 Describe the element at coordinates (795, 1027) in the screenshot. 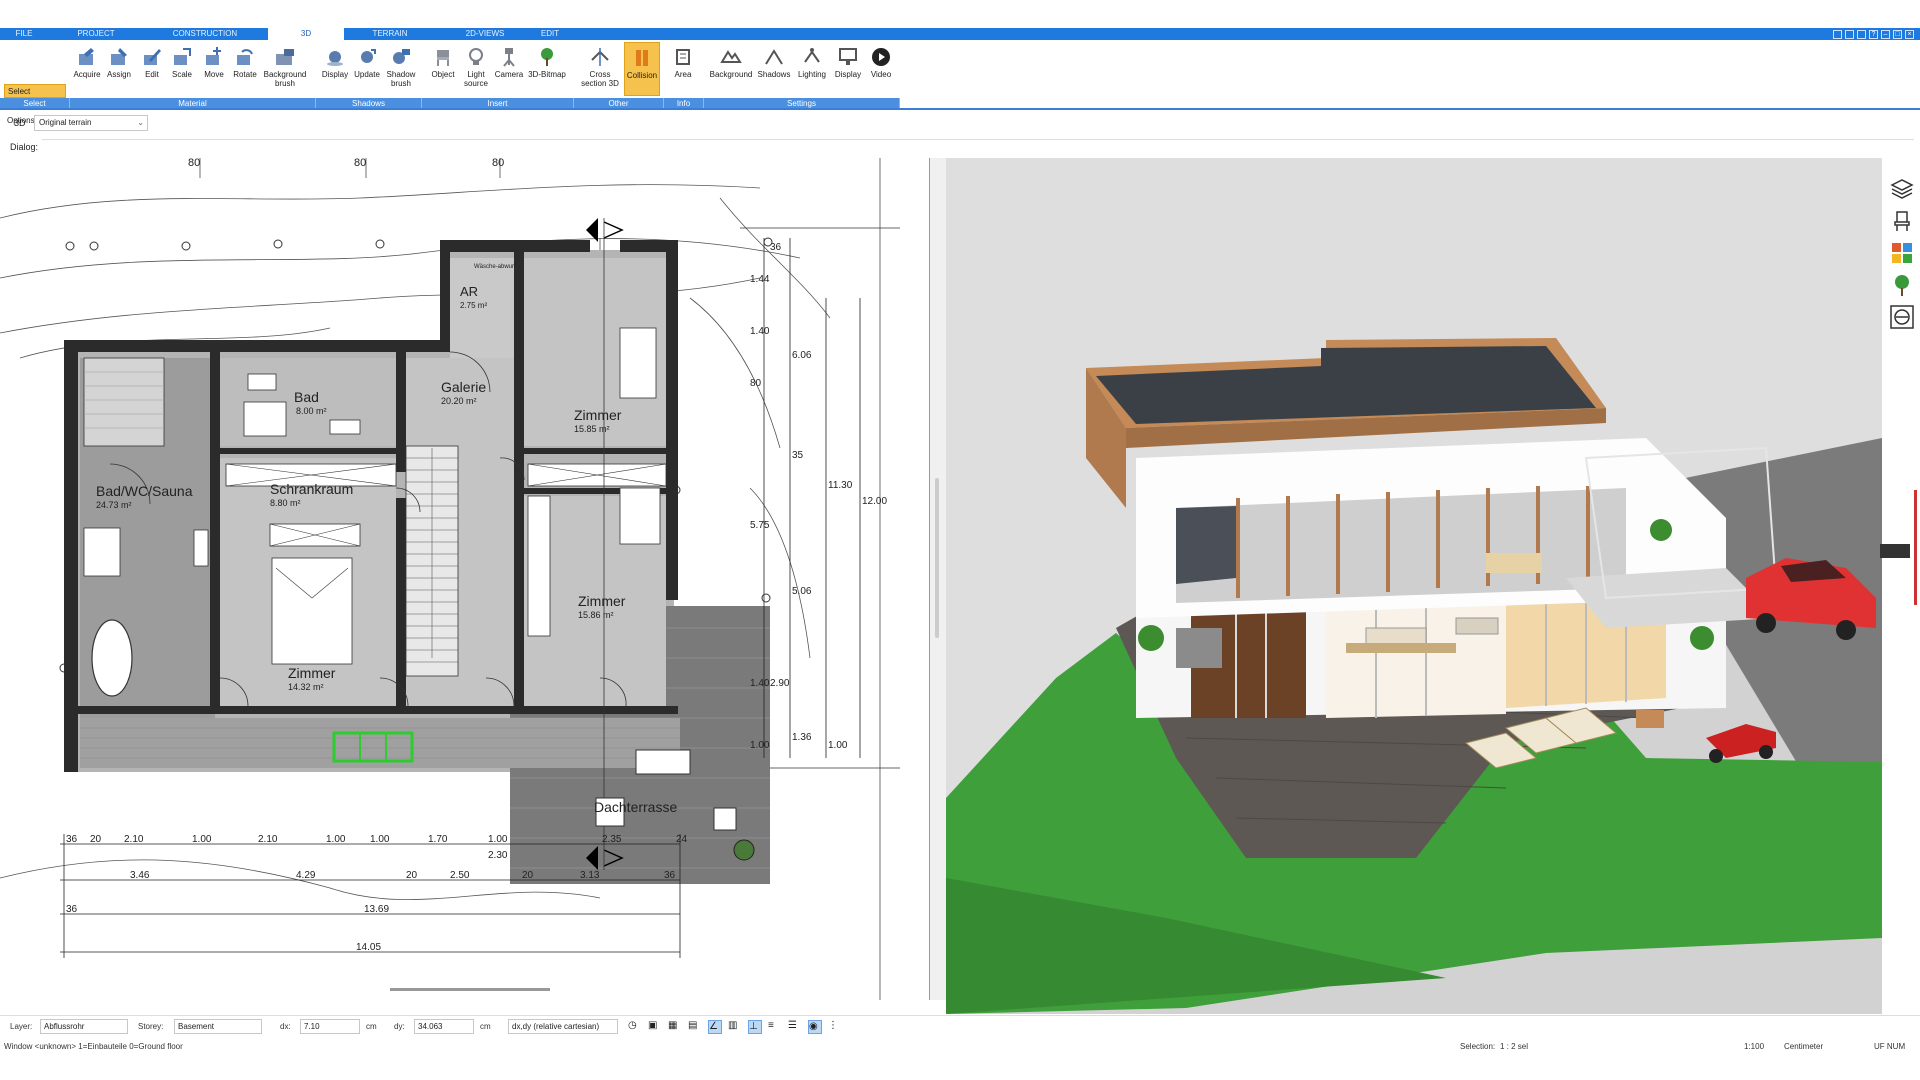

I see `lines-icon: ☰` at that location.